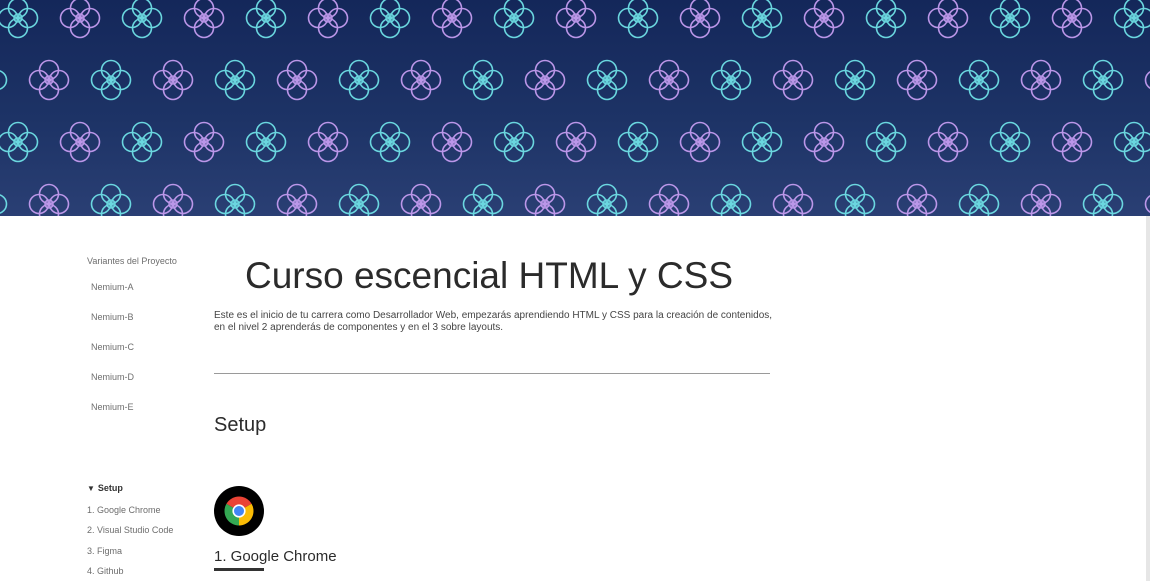 This screenshot has width=1150, height=581. What do you see at coordinates (239, 569) in the screenshot?
I see `item-title-underline` at bounding box center [239, 569].